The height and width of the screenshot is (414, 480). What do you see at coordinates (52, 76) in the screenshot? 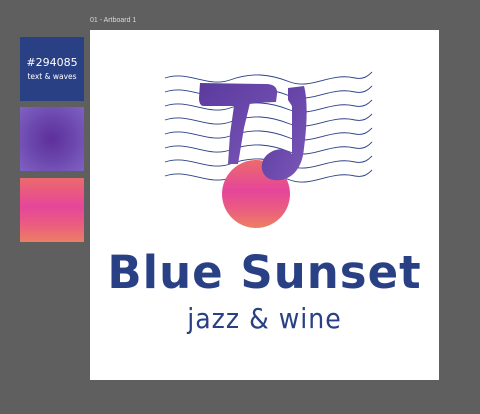
I see `swatch-description: text & waves` at bounding box center [52, 76].